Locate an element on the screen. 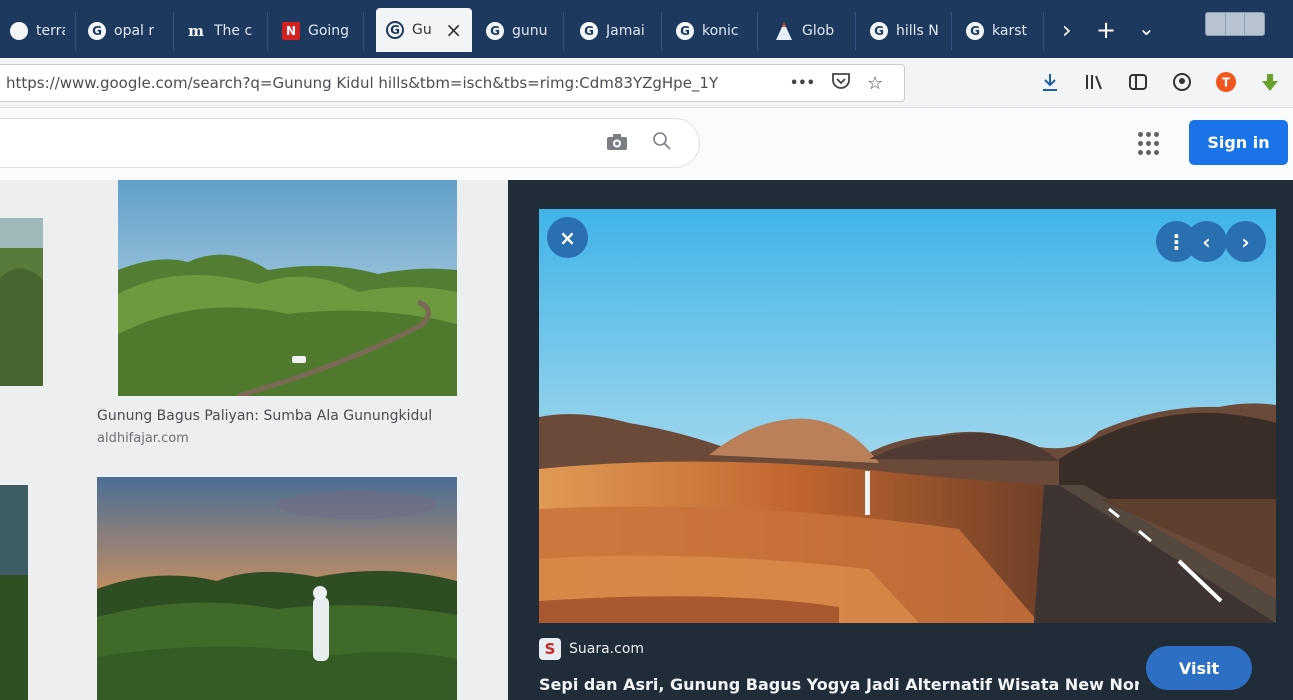 This screenshot has width=1293, height=700. tab-title: Going is located at coordinates (329, 31).